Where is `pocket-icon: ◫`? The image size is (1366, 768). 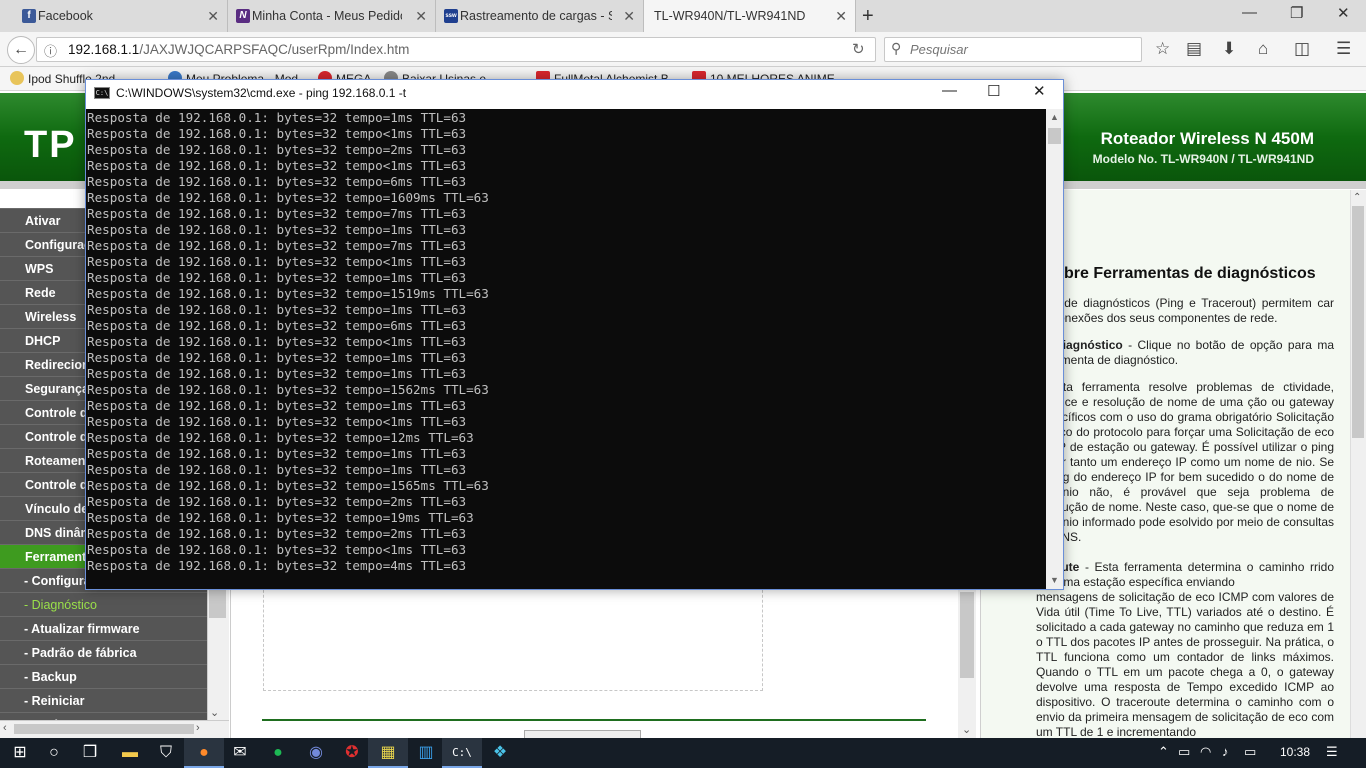 pocket-icon: ◫ is located at coordinates (1302, 49).